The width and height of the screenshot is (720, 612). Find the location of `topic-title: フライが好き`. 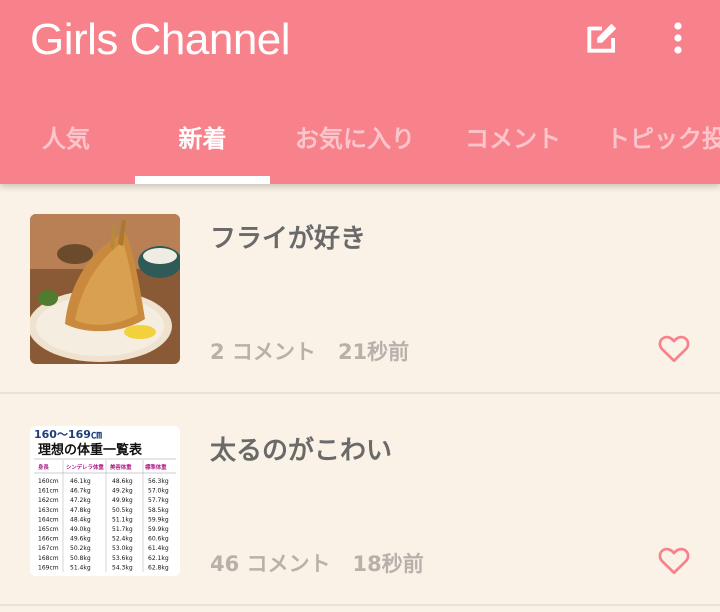

topic-title: フライが好き is located at coordinates (288, 236).